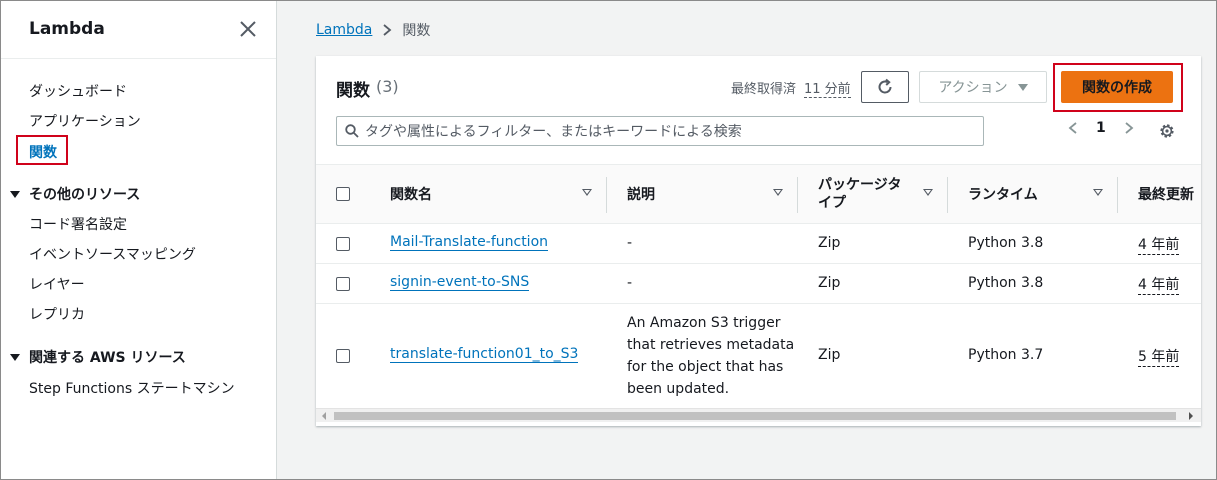 Image resolution: width=1217 pixels, height=480 pixels. I want to click on sidebar-item-step-functions: Step Functions ステートマシン, so click(132, 388).